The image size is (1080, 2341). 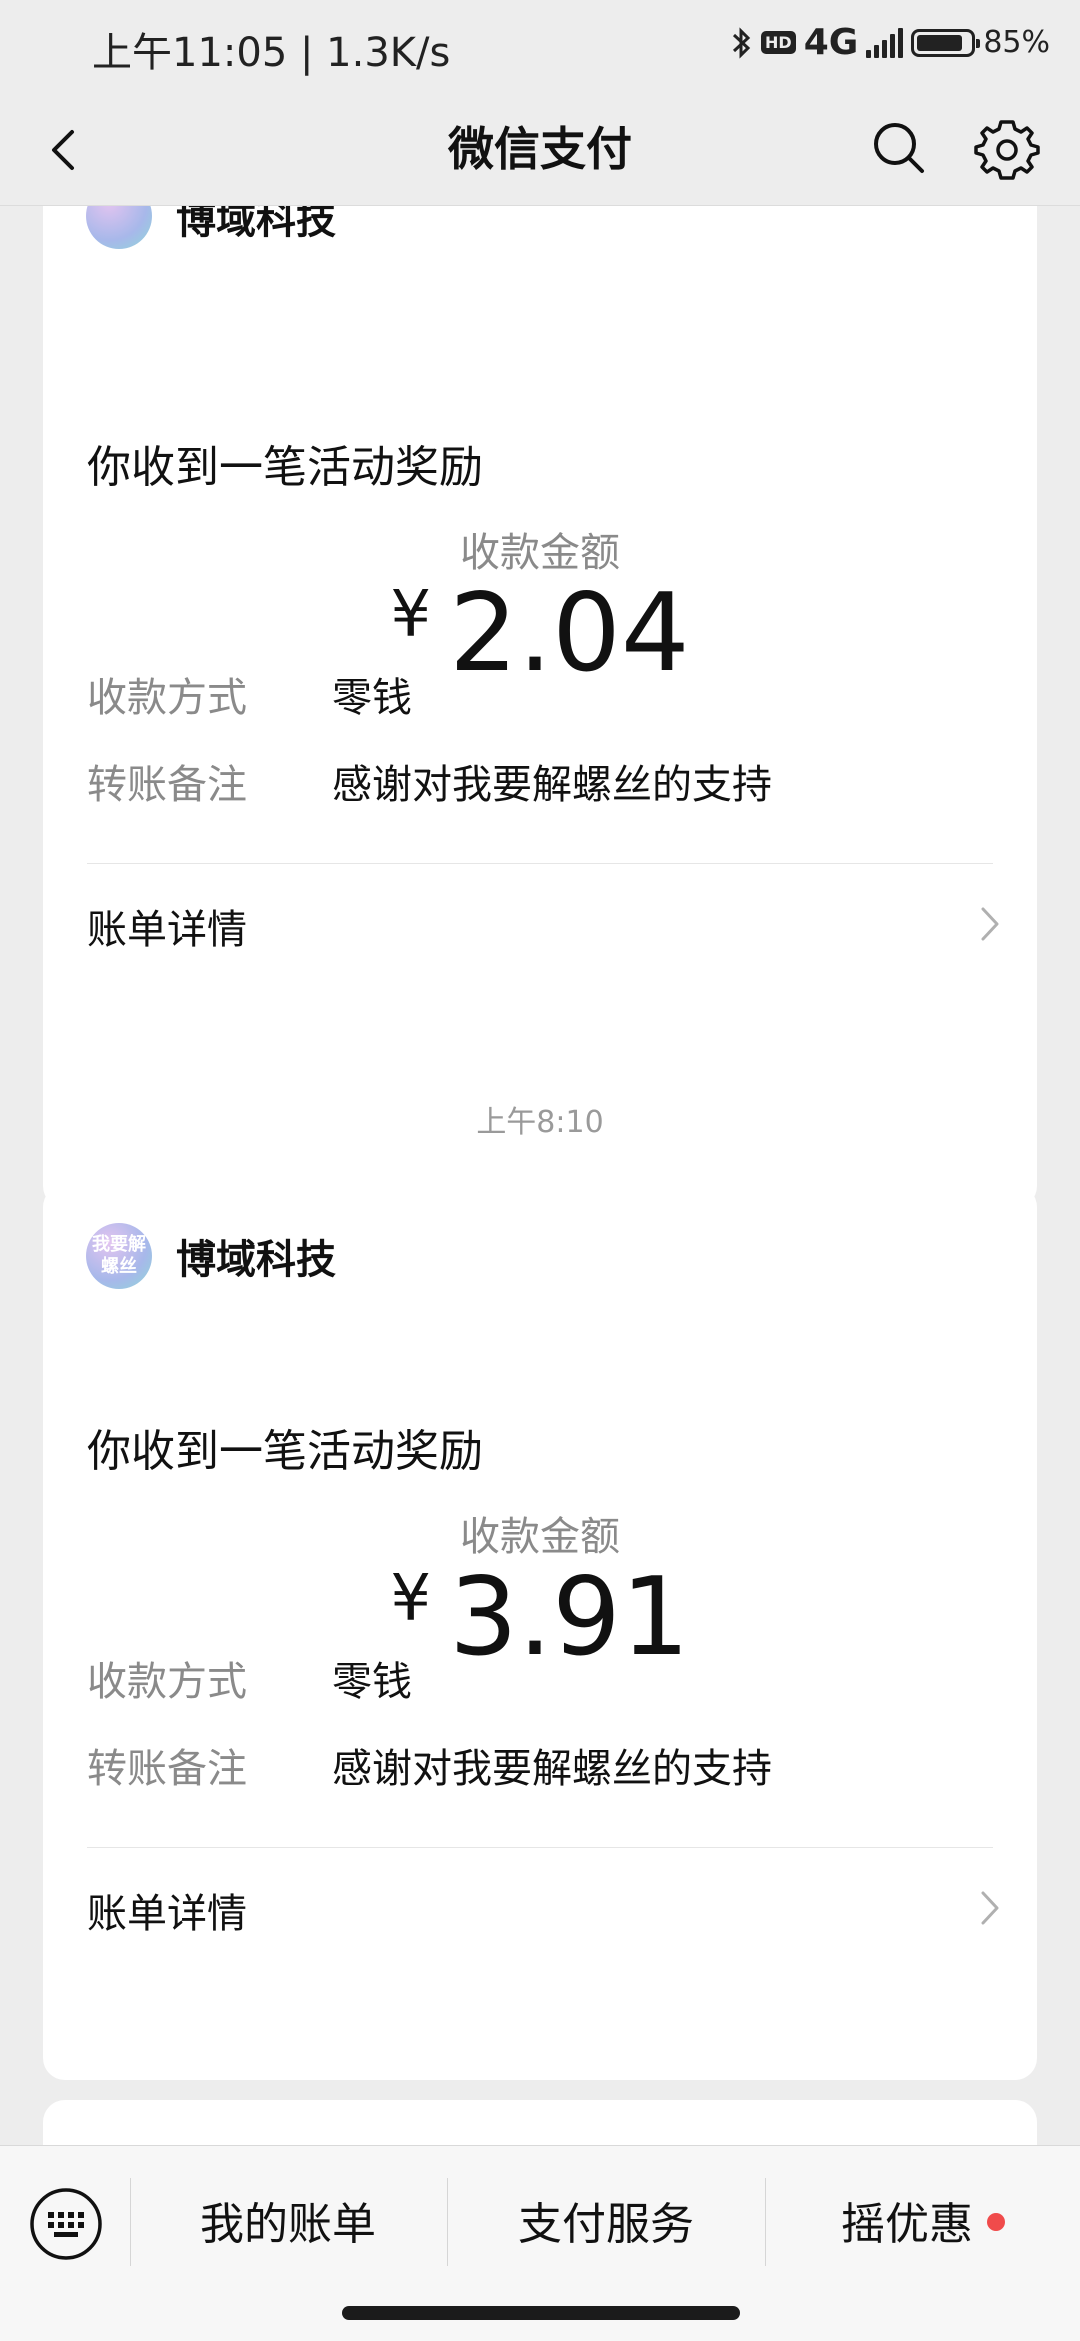 I want to click on menu-shake-offers-label: 摇优惠, so click(x=907, y=2224).